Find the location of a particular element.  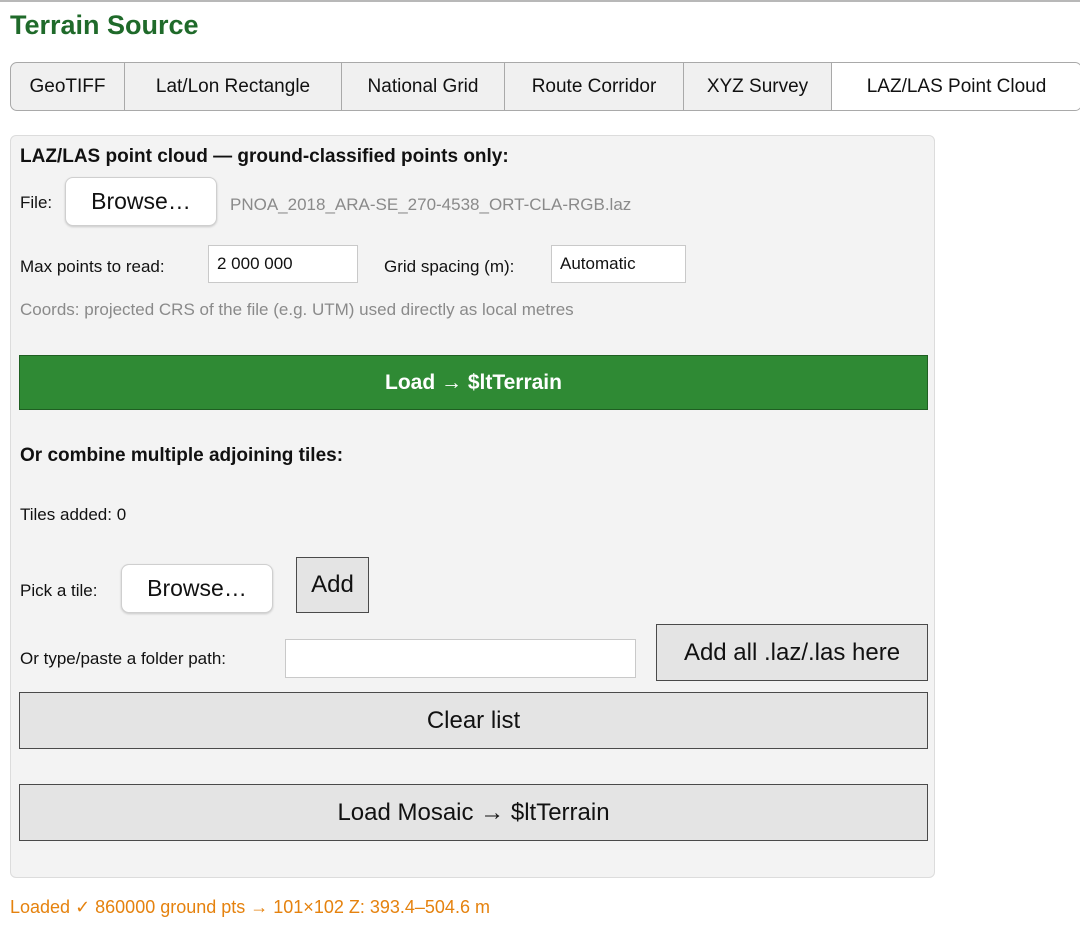

max-points-label: Max points to read: is located at coordinates (92, 266).